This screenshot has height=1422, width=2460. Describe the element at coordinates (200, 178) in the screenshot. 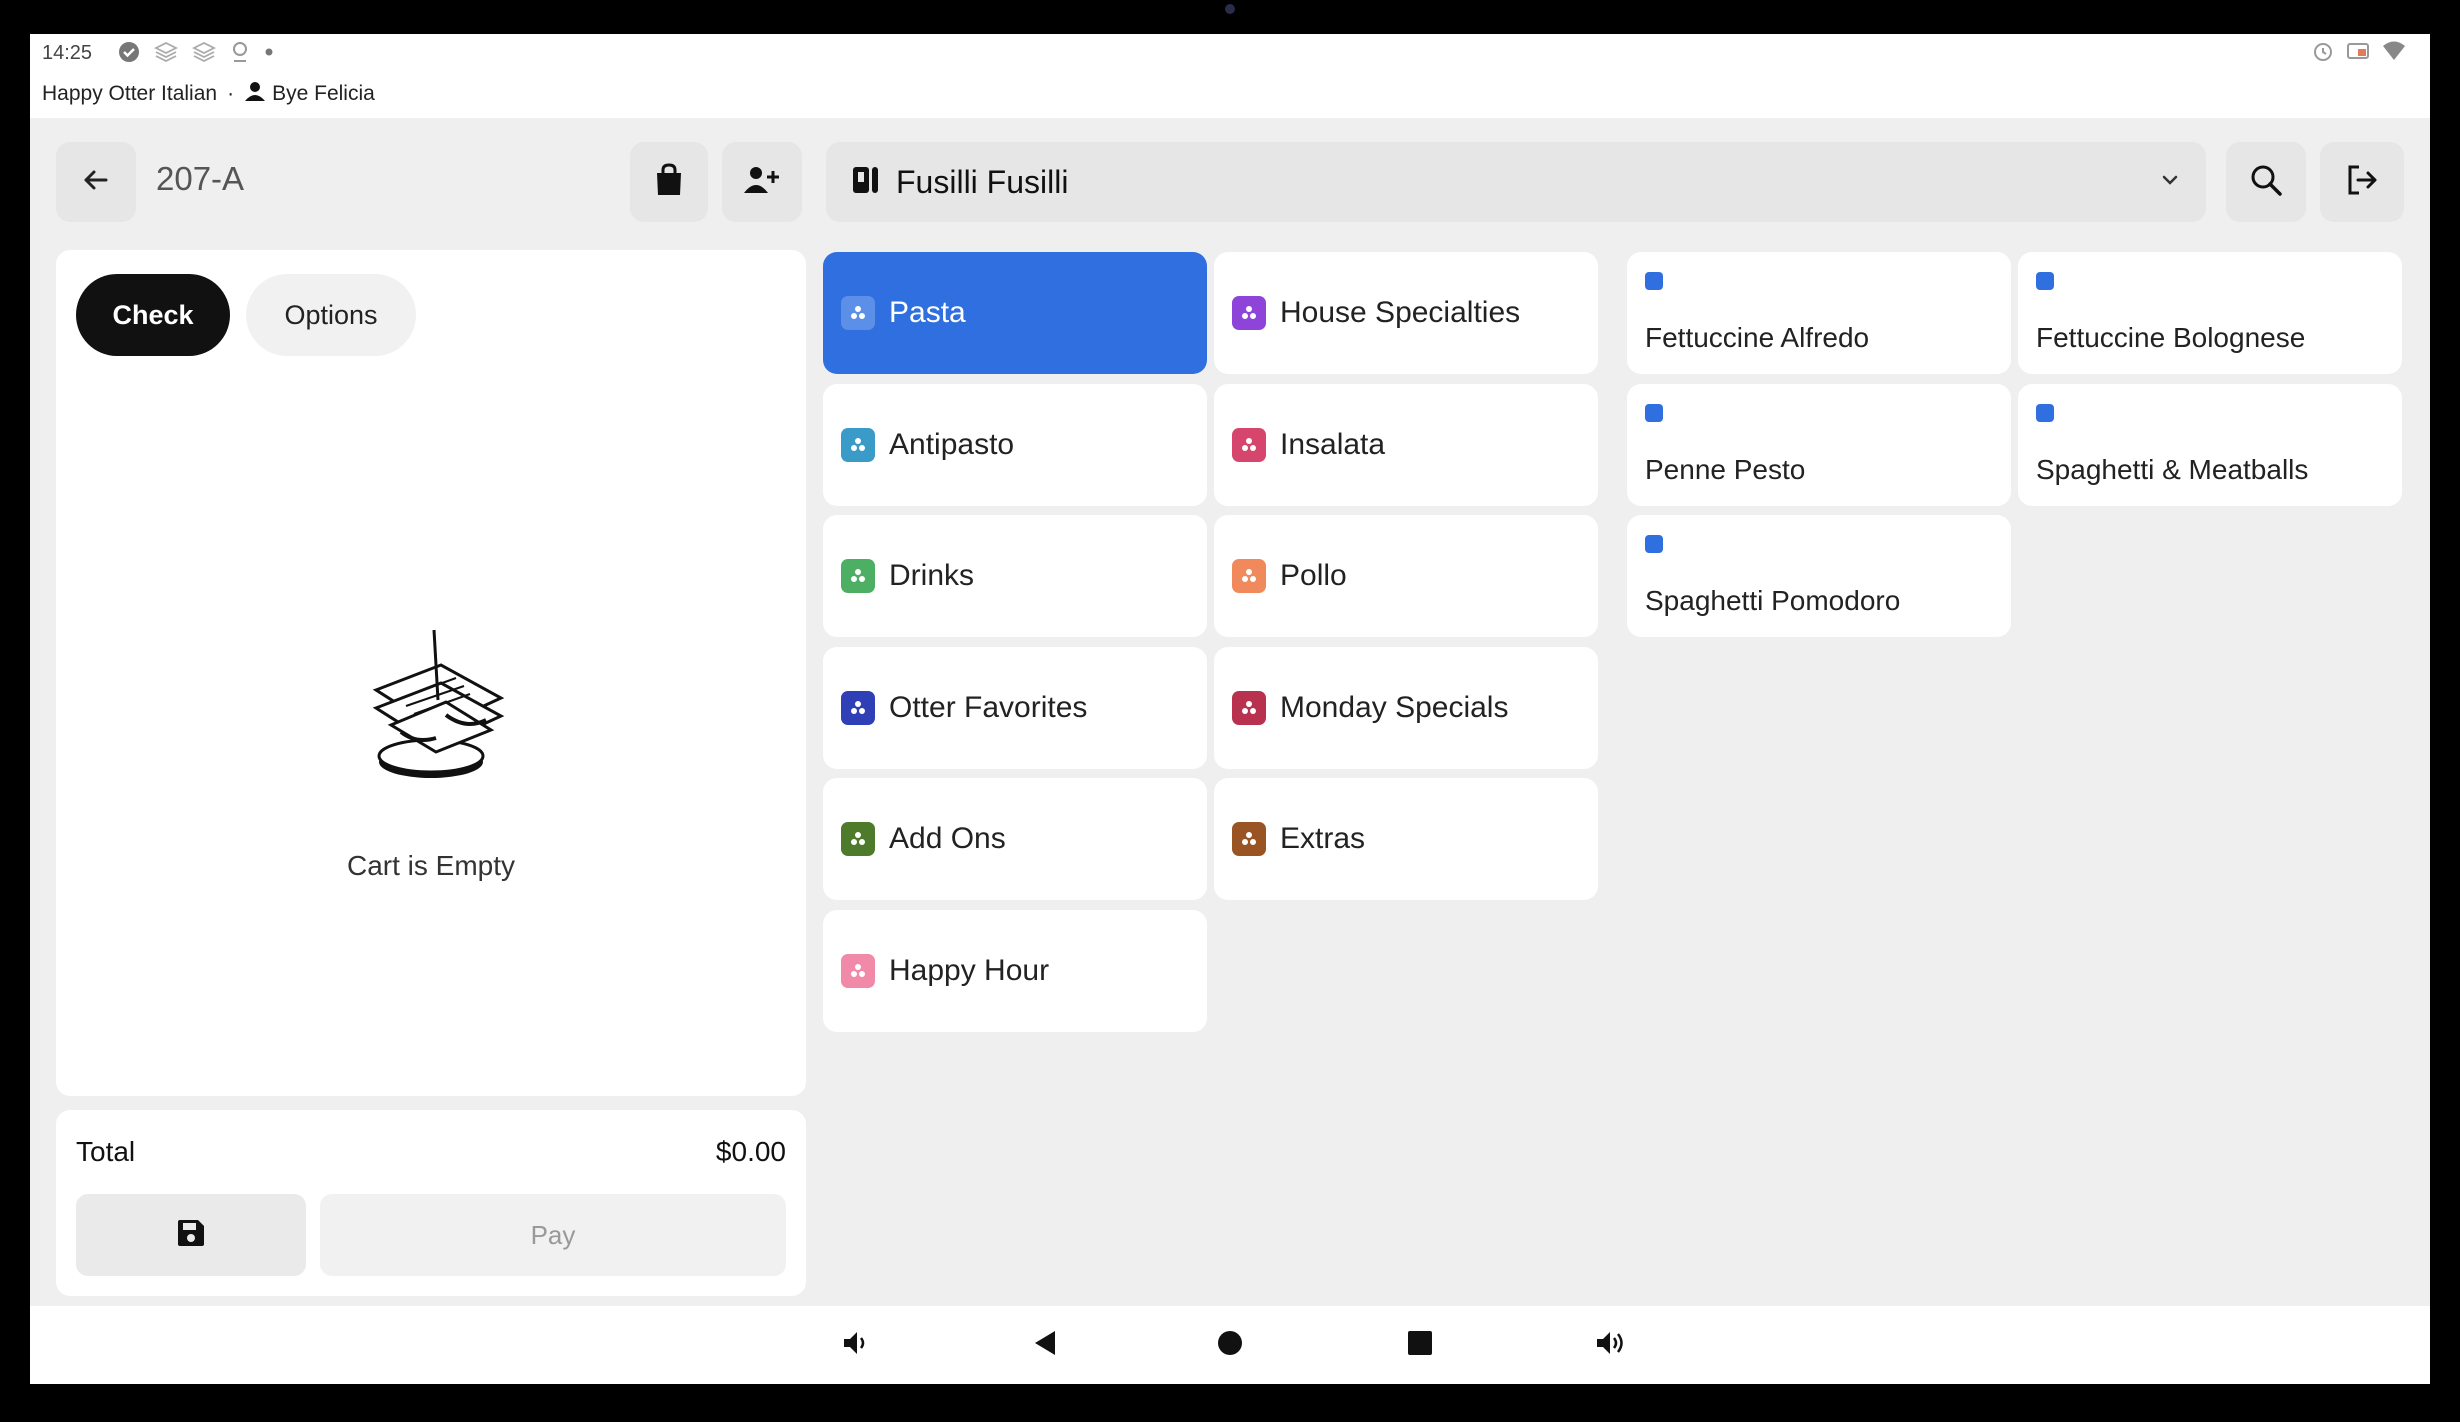

I see `order-id: 207-A` at that location.